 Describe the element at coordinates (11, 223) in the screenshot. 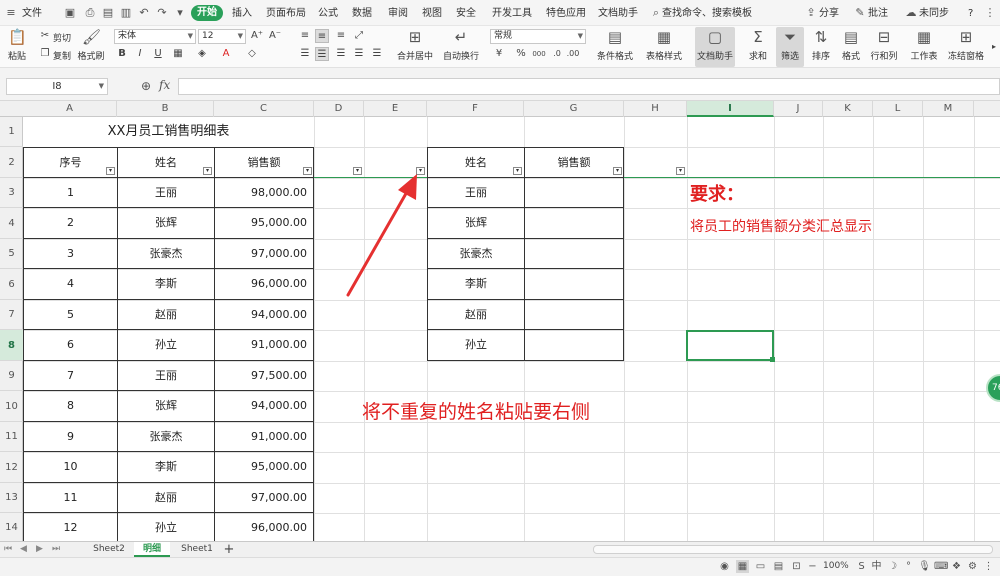

I see `row-header-4: 4` at that location.